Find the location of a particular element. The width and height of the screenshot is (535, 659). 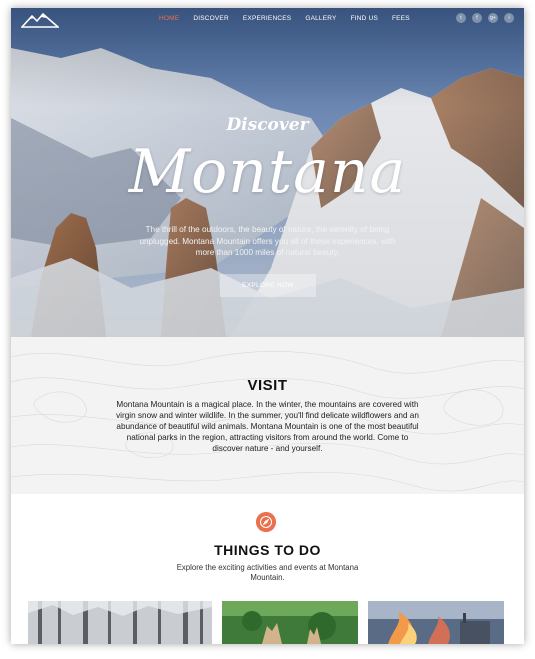

activity-image-campfire is located at coordinates (436, 622).